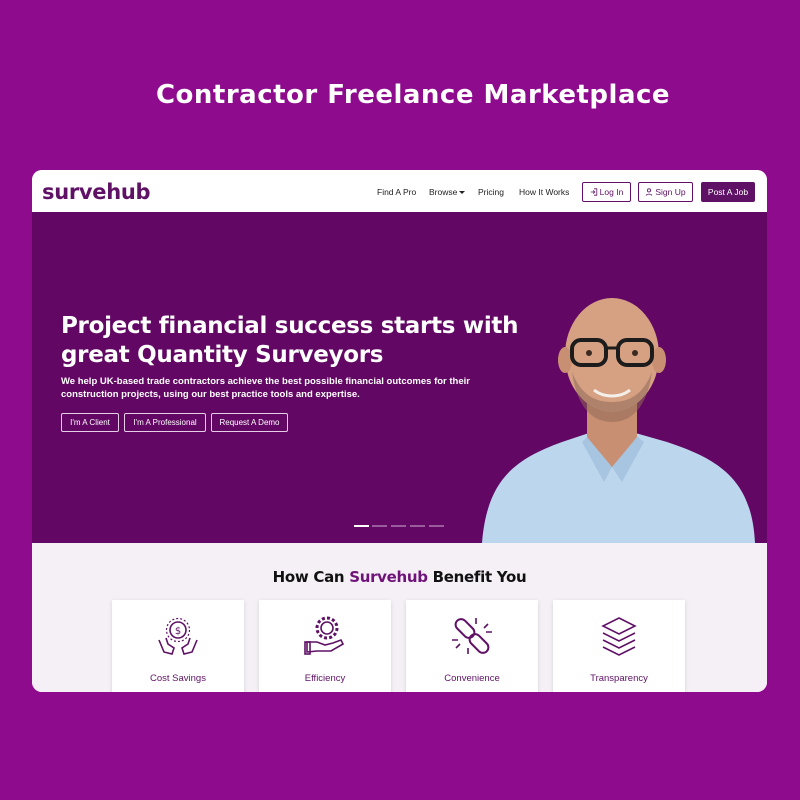  I want to click on signup-label: Sign Up, so click(670, 192).